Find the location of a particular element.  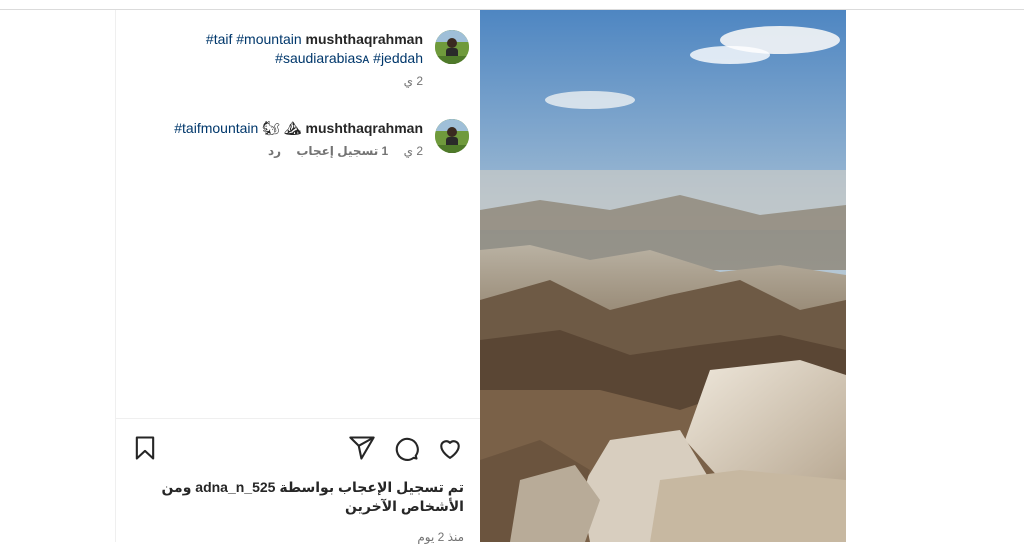

comment-likes: 1 تسجيل إعجاب is located at coordinates (342, 151).